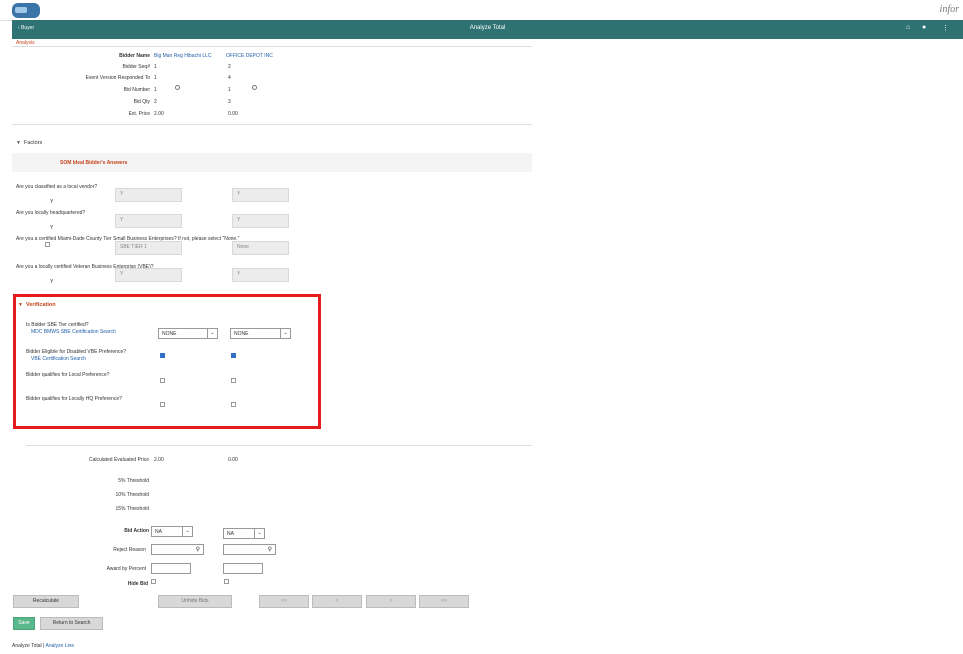  What do you see at coordinates (94, 163) in the screenshot?
I see `factors-band-label: SOM Ideal Bidder's Answers` at bounding box center [94, 163].